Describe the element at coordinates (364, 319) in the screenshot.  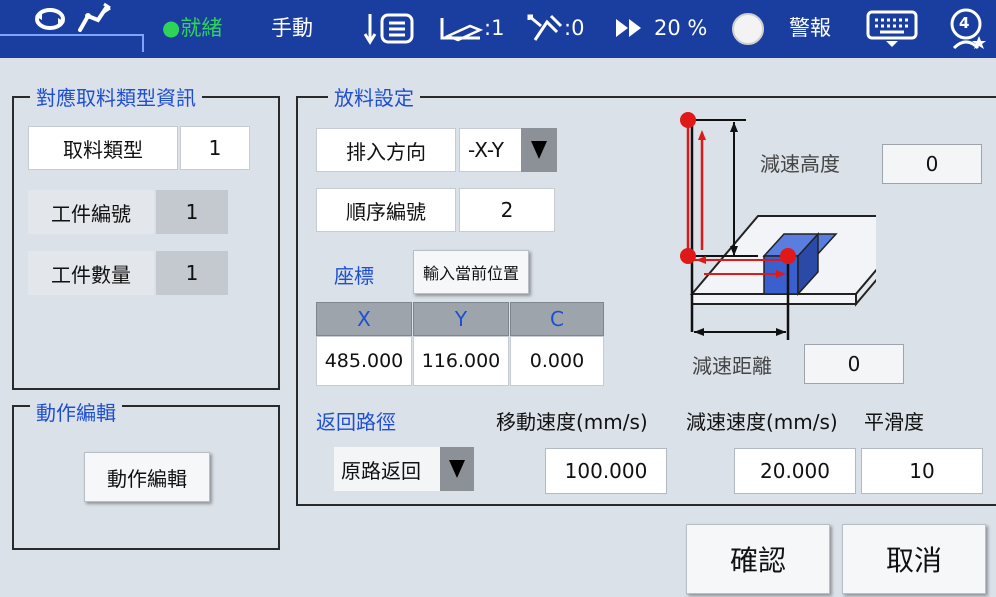
I see `coord-header-x: X` at that location.